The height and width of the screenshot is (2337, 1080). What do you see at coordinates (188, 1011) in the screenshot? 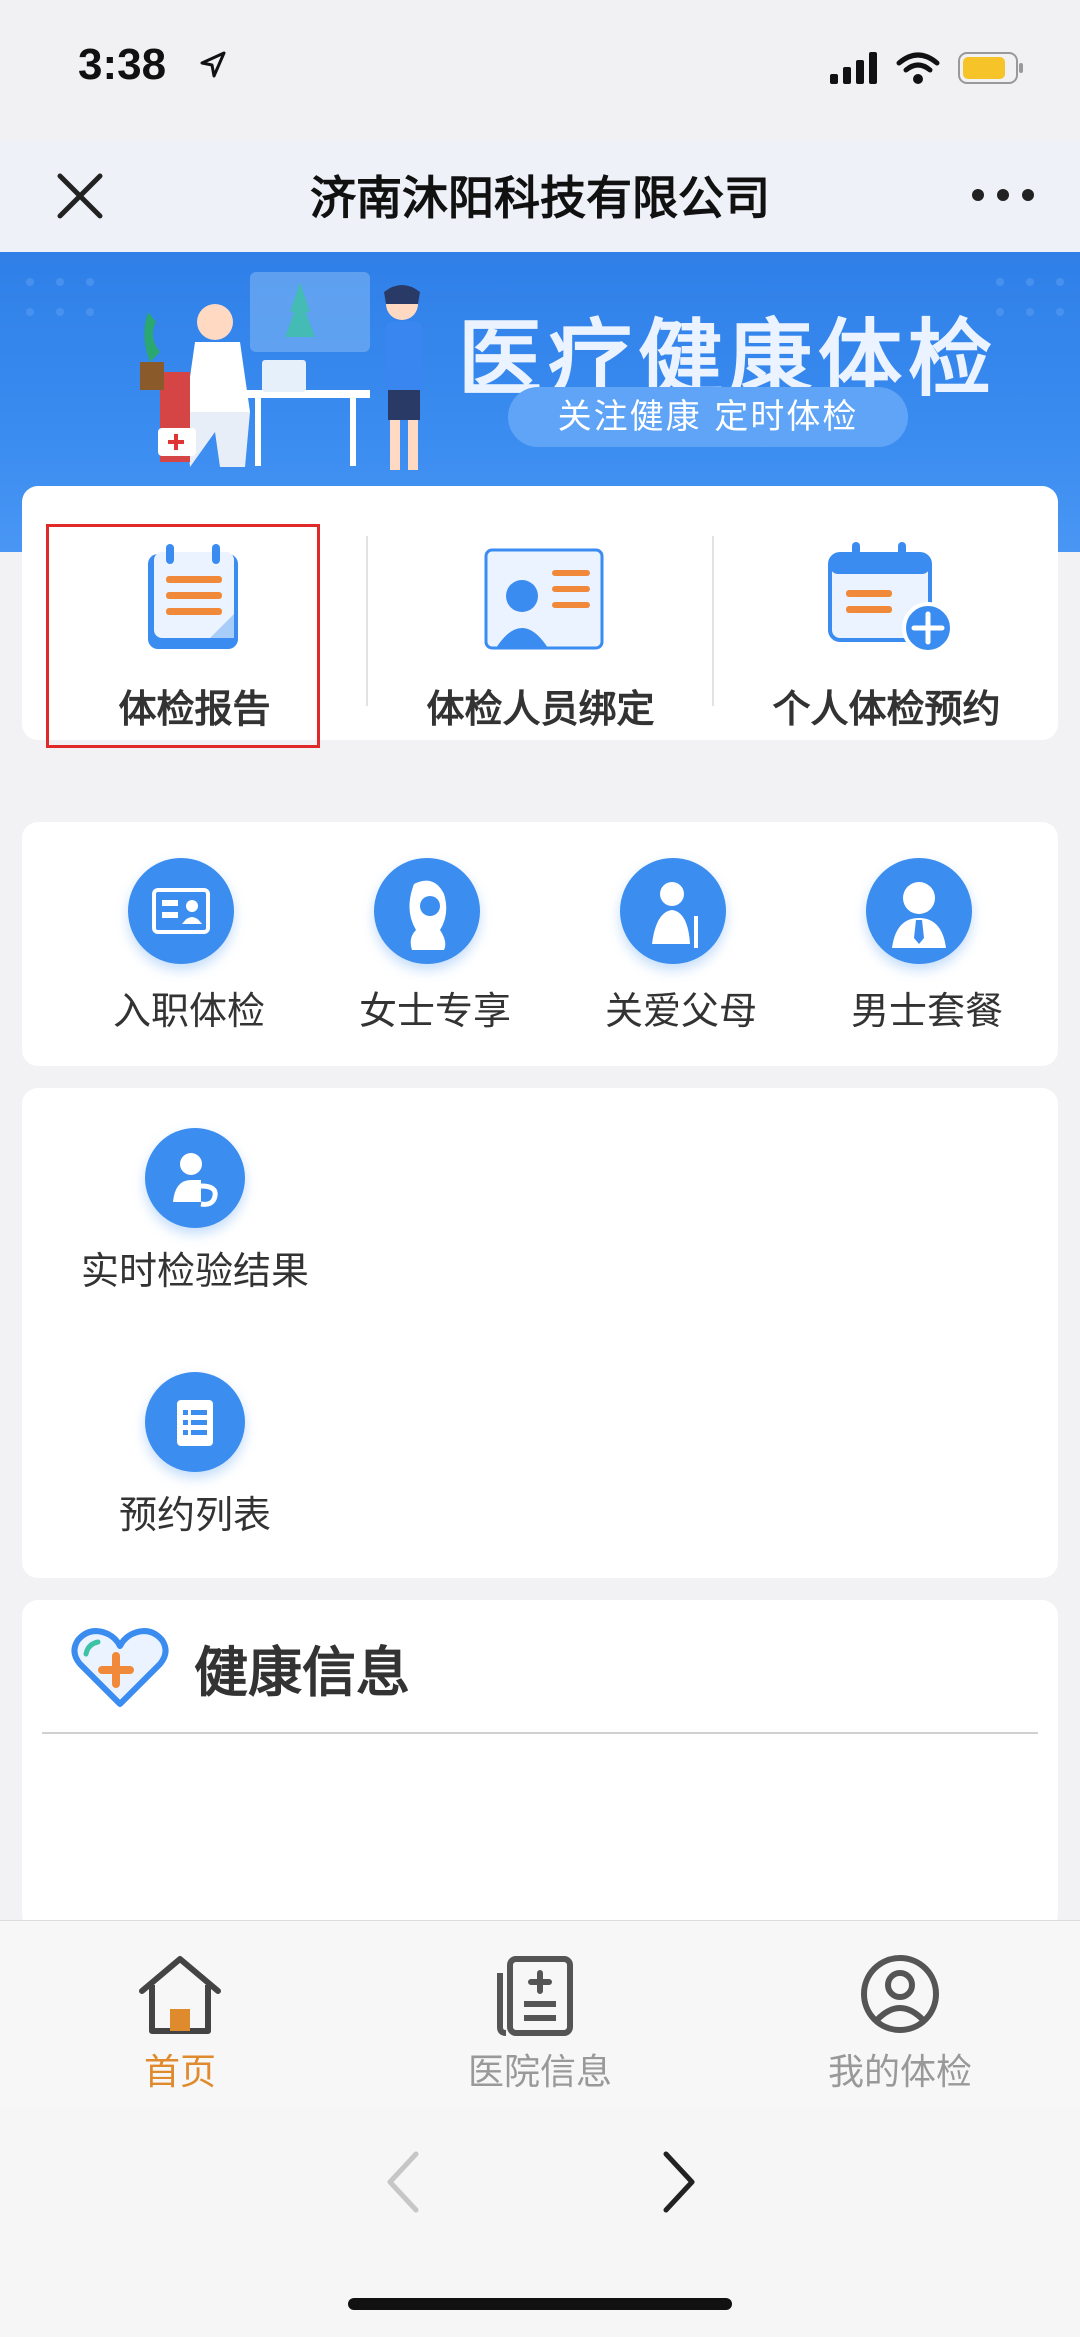
I see `category-label: 入职体检` at bounding box center [188, 1011].